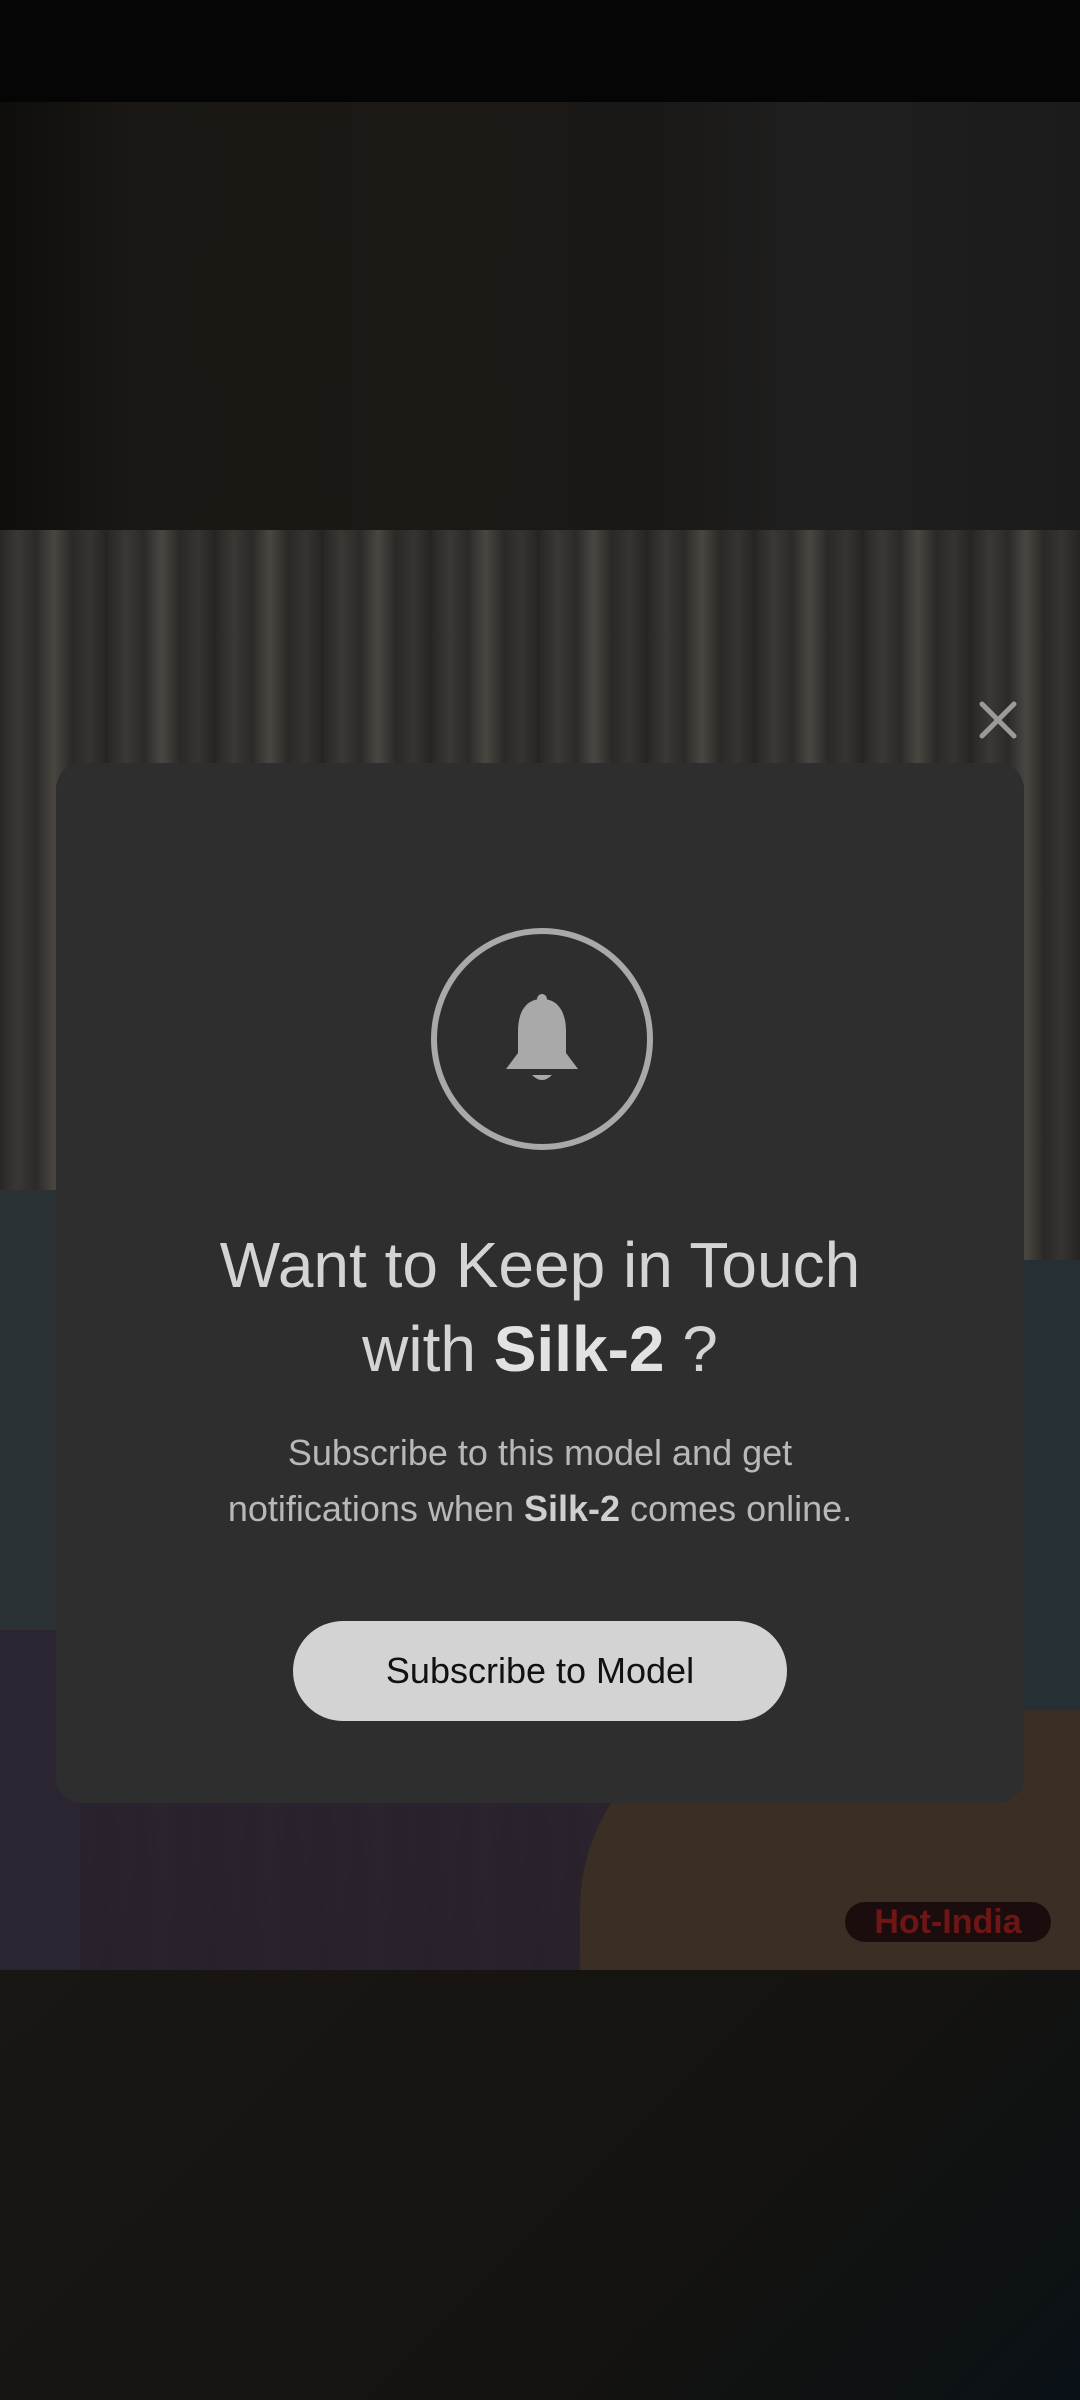  I want to click on subtitle-post: comes online., so click(736, 1508).